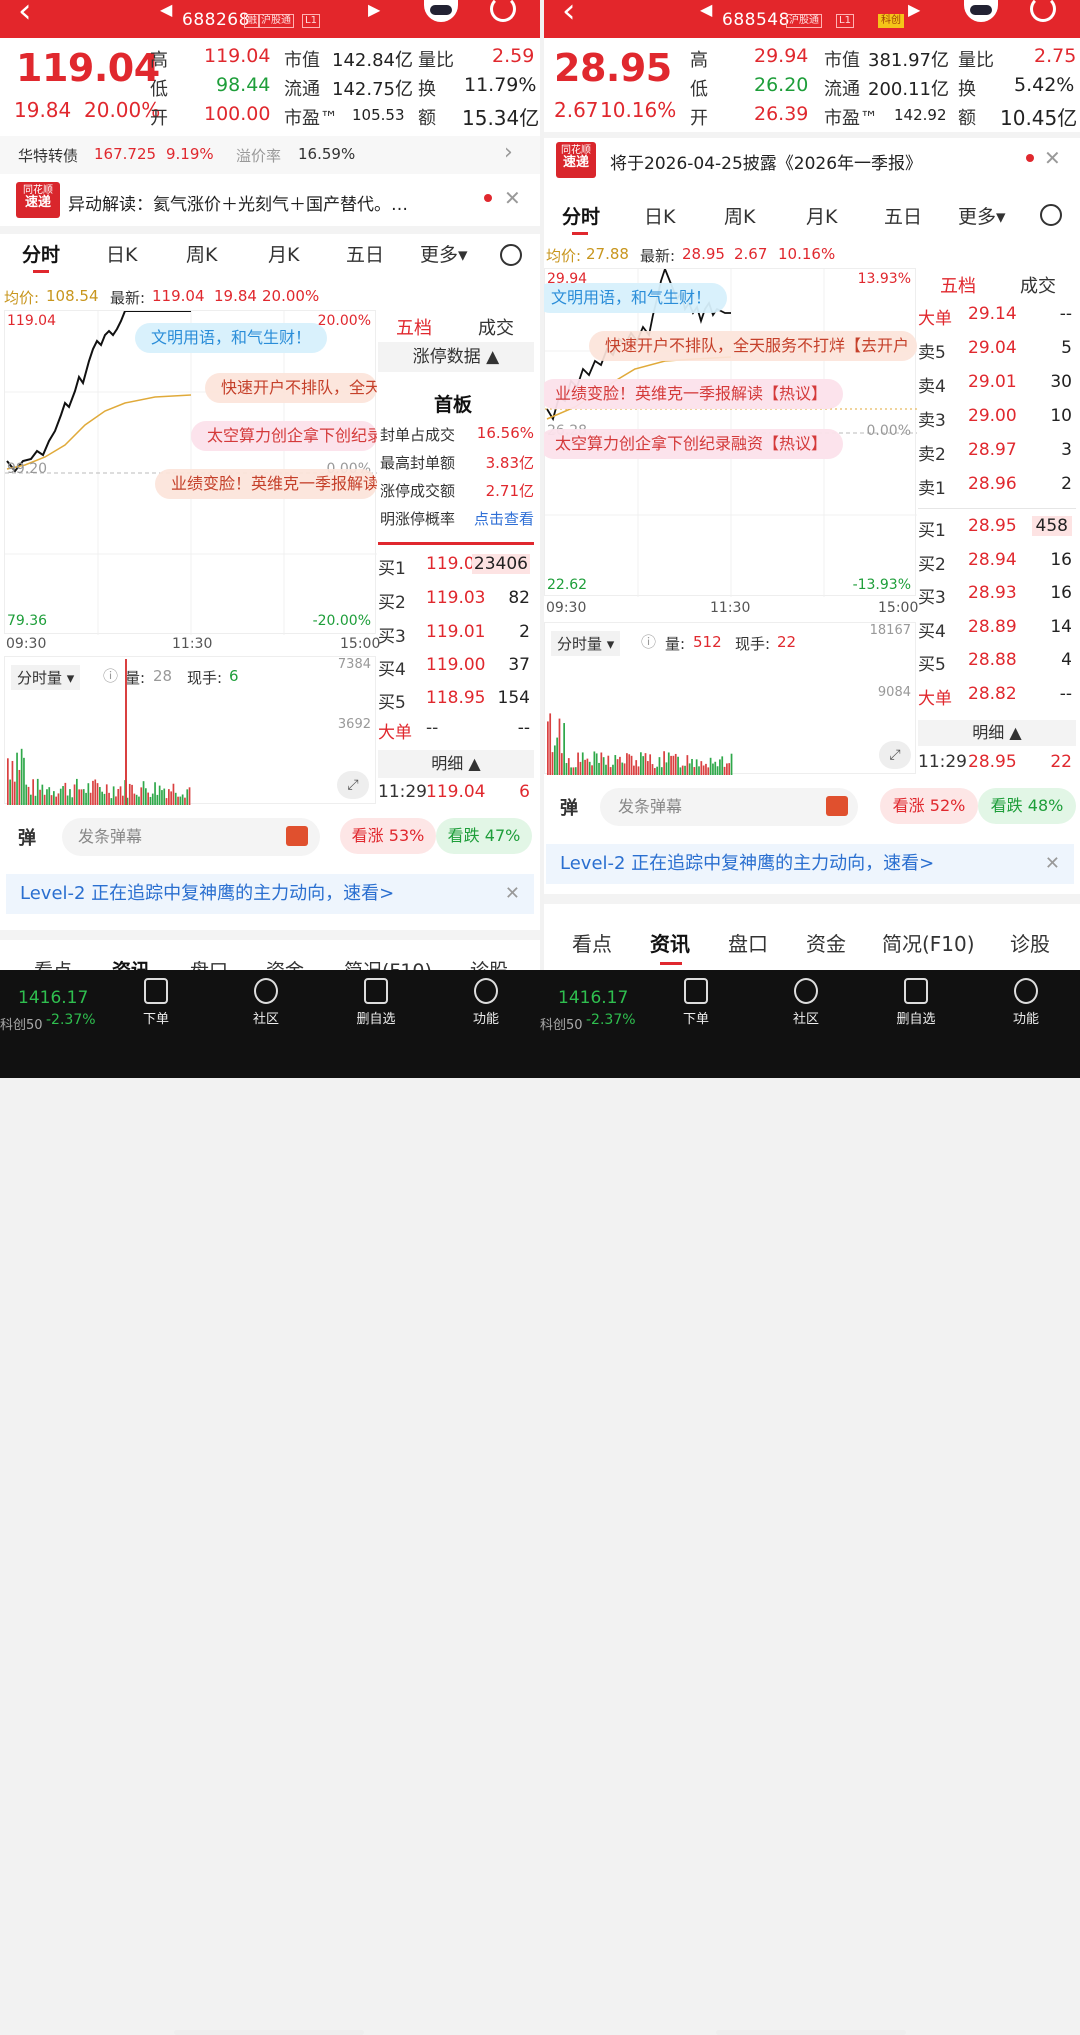 The width and height of the screenshot is (1080, 2035). What do you see at coordinates (997, 489) in the screenshot?
I see `ask-row: 卖1 28.96 2` at bounding box center [997, 489].